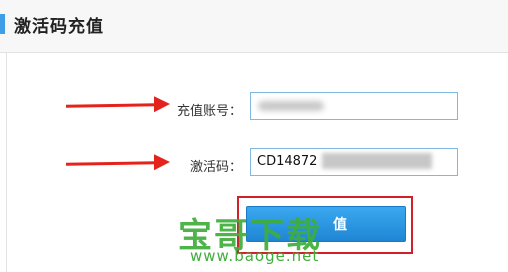 This screenshot has width=508, height=272. Describe the element at coordinates (59, 27) in the screenshot. I see `page-title: 激活码充值` at that location.